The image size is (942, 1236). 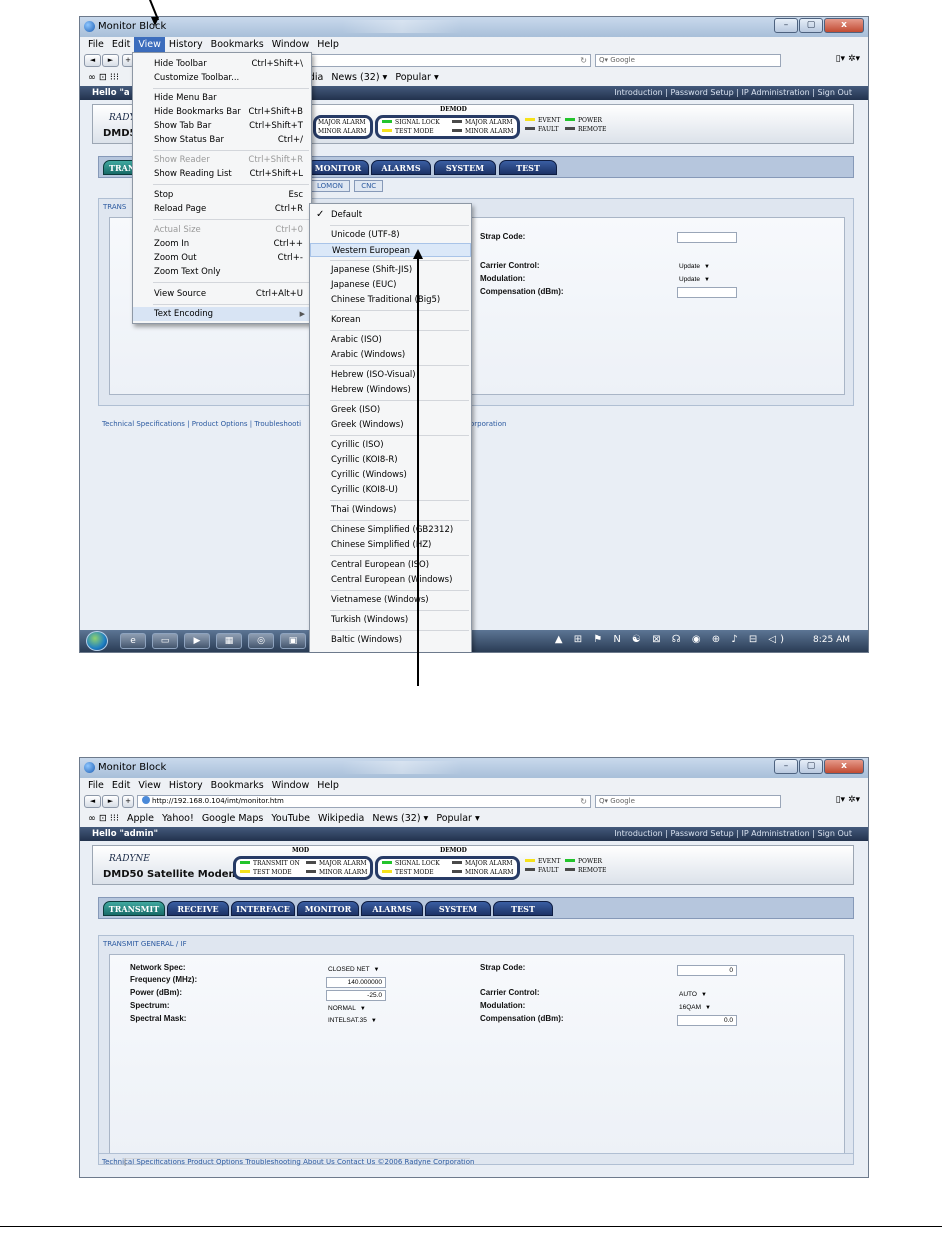 I want to click on encoding-item: Chinese Simplified (GB2312), so click(x=390, y=530).